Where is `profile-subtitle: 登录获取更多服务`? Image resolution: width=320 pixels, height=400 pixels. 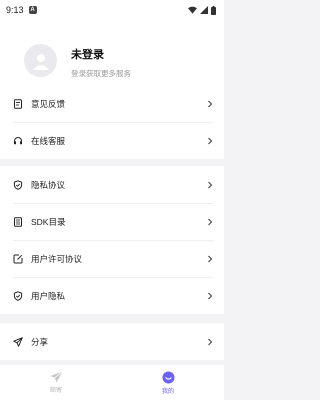
profile-subtitle: 登录获取更多服务 is located at coordinates (101, 73).